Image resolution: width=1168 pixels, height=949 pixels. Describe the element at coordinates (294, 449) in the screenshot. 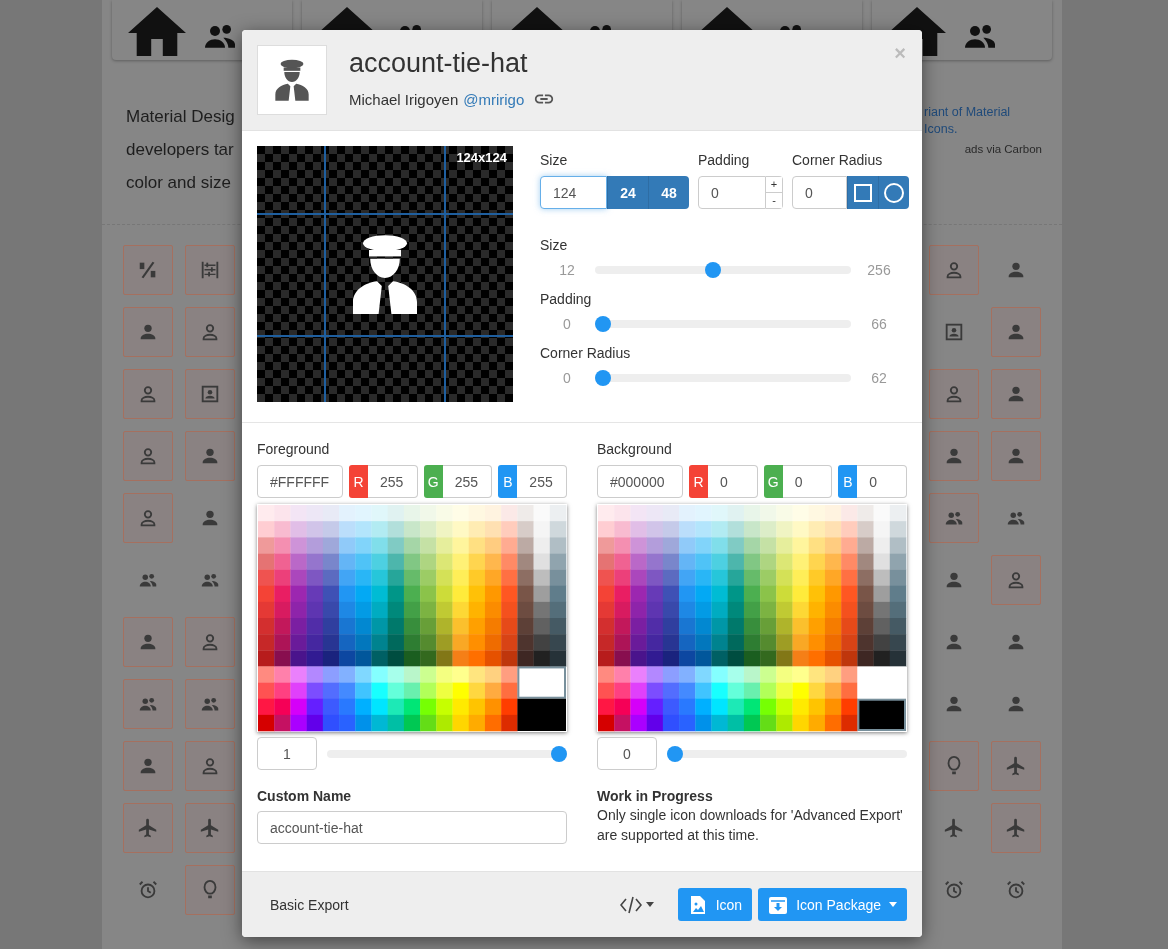

I see `section-label: Foreground` at that location.